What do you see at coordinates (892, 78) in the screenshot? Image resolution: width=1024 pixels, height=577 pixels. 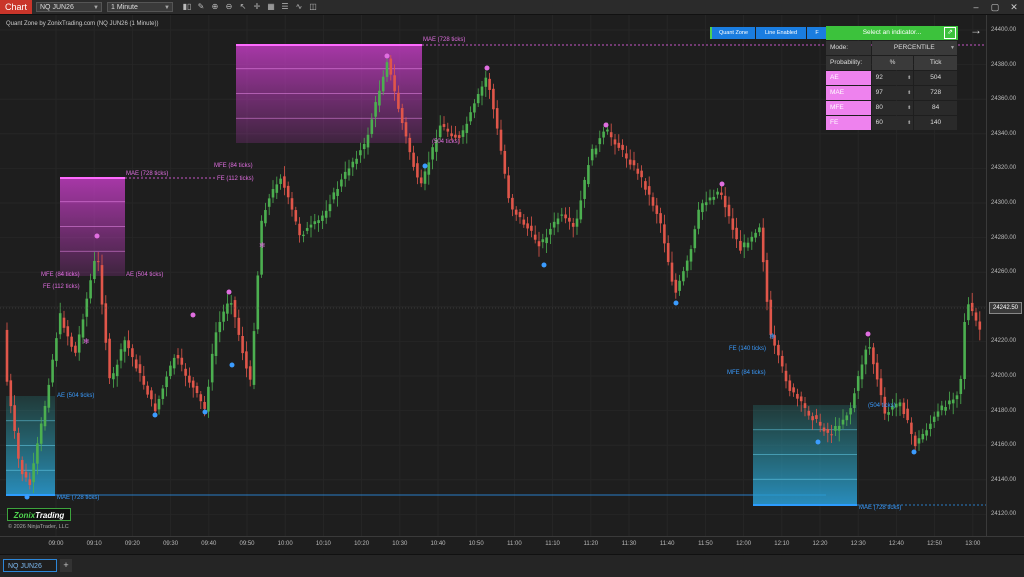 I see `pct-stepper: 92 ⬍` at bounding box center [892, 78].